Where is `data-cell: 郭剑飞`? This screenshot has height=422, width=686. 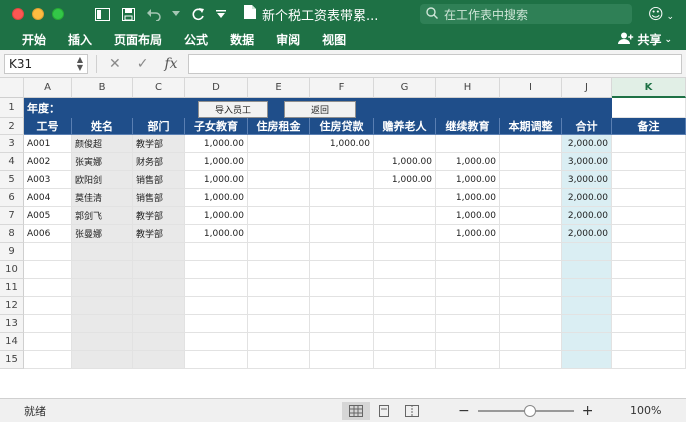 data-cell: 郭剑飞 is located at coordinates (102, 216).